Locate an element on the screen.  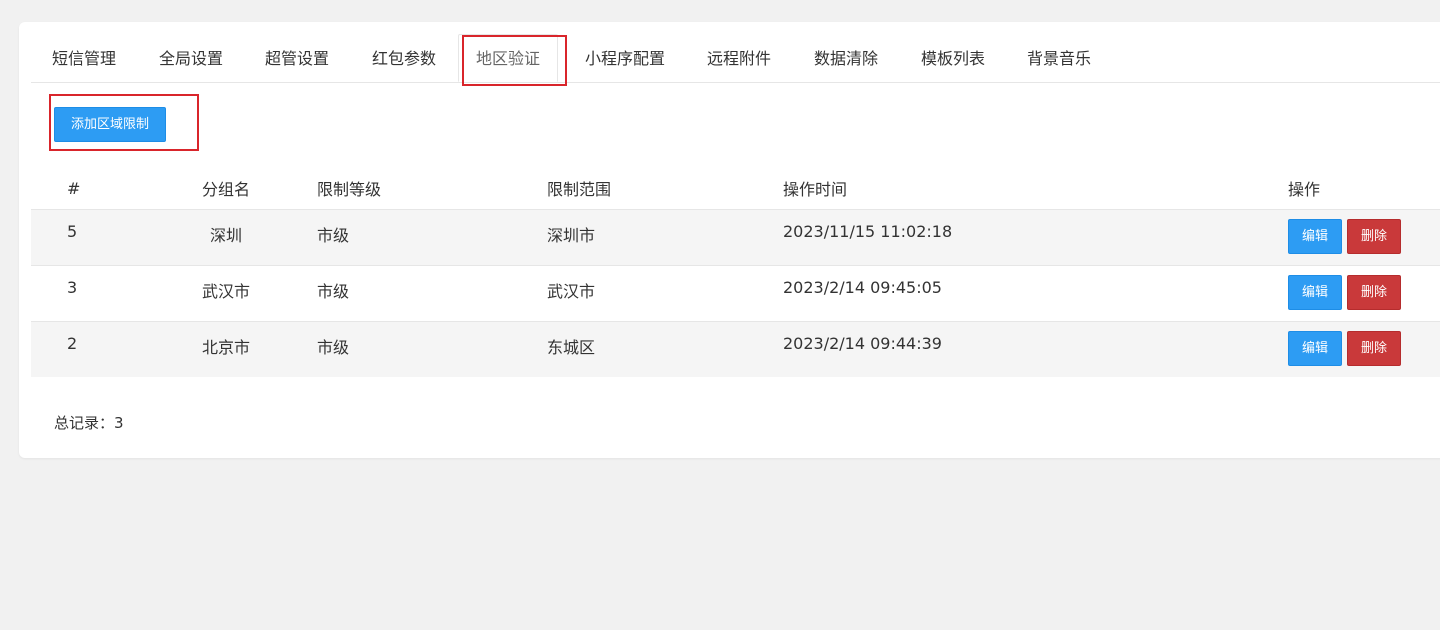
header-operation-time: 操作时间 is located at coordinates (1035, 188).